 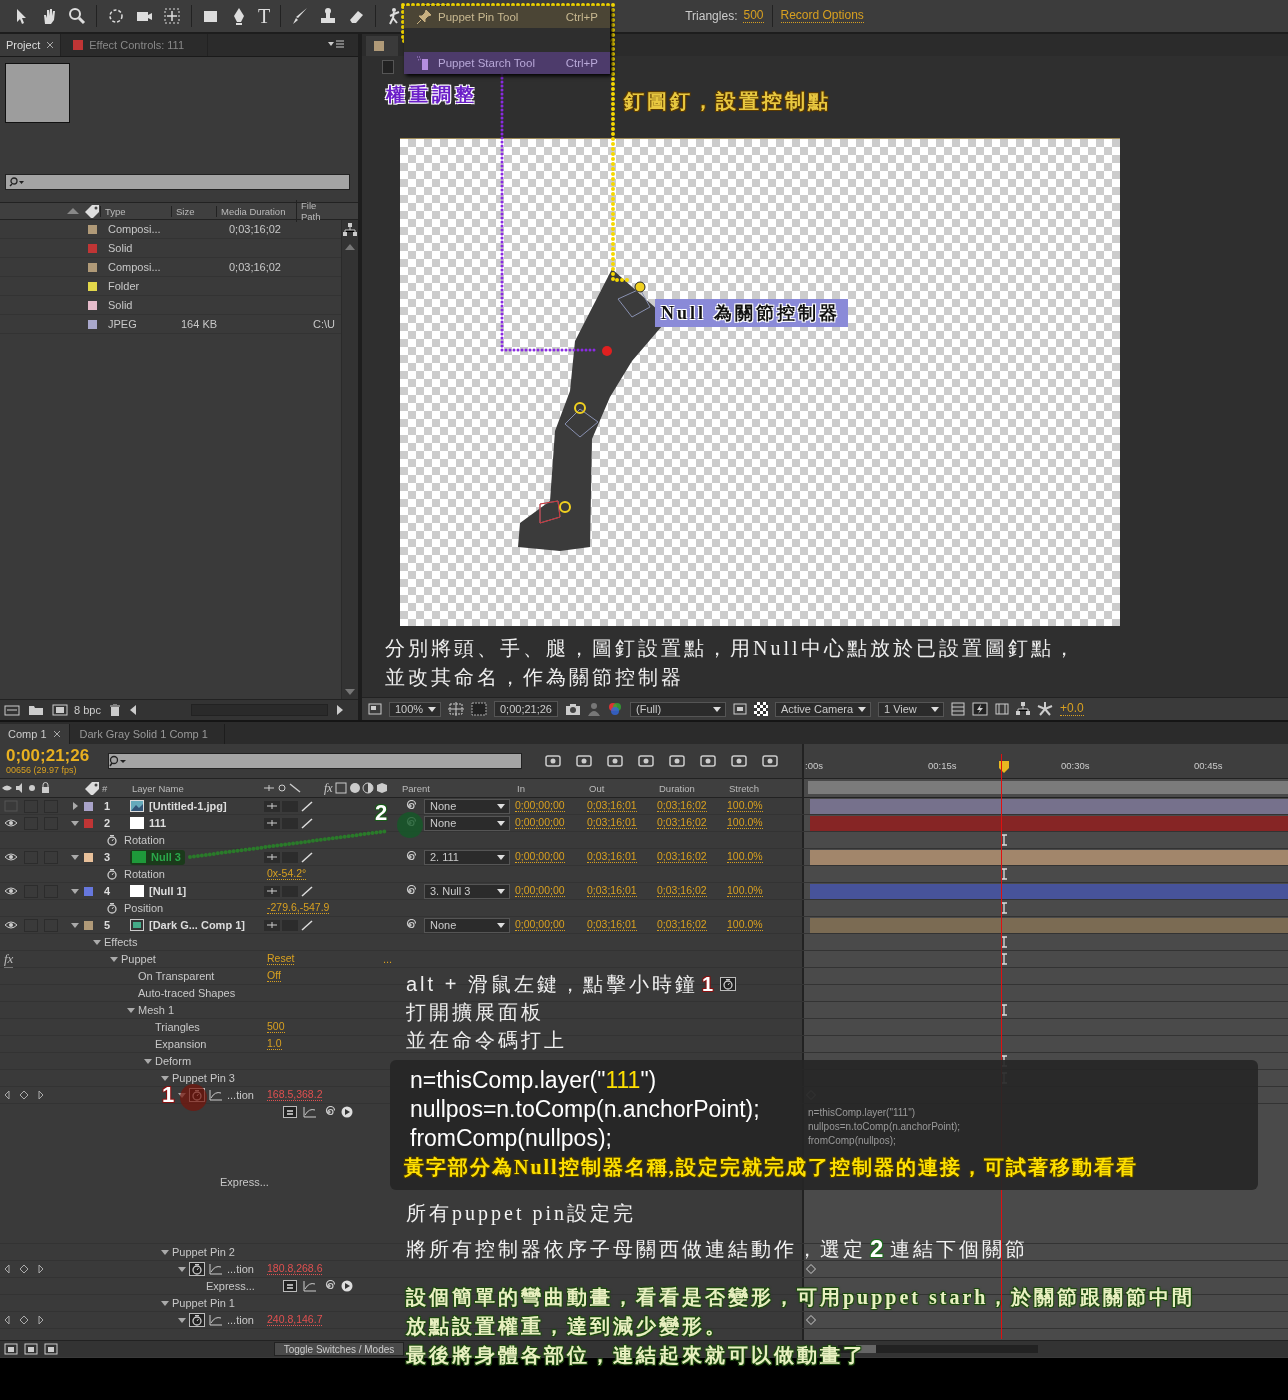 I want to click on keyframe-navigator-icon, so click(x=24, y=1095).